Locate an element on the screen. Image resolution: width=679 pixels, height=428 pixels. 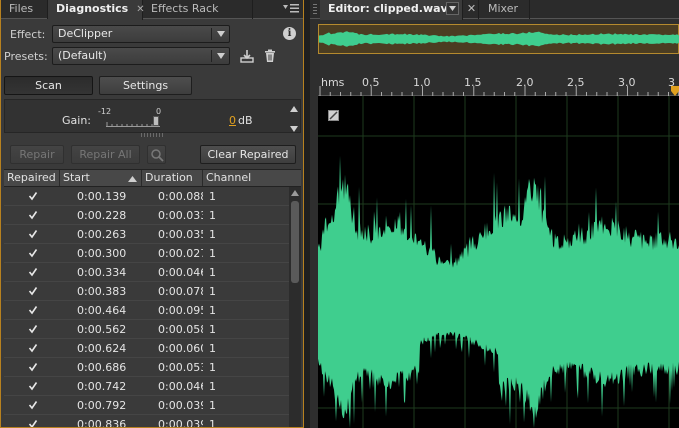
overview-waveform is located at coordinates (499, 39).